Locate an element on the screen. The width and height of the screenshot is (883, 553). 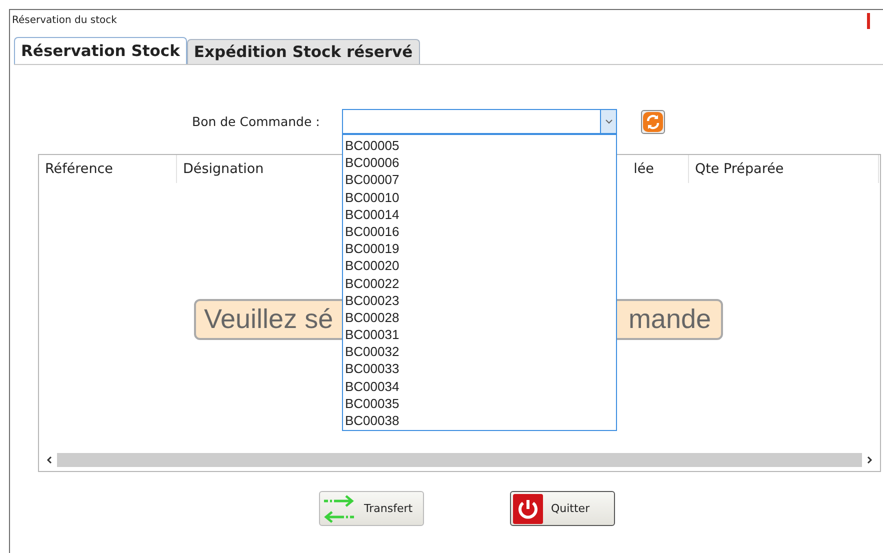
dropdown-option: BC00023 is located at coordinates (479, 300).